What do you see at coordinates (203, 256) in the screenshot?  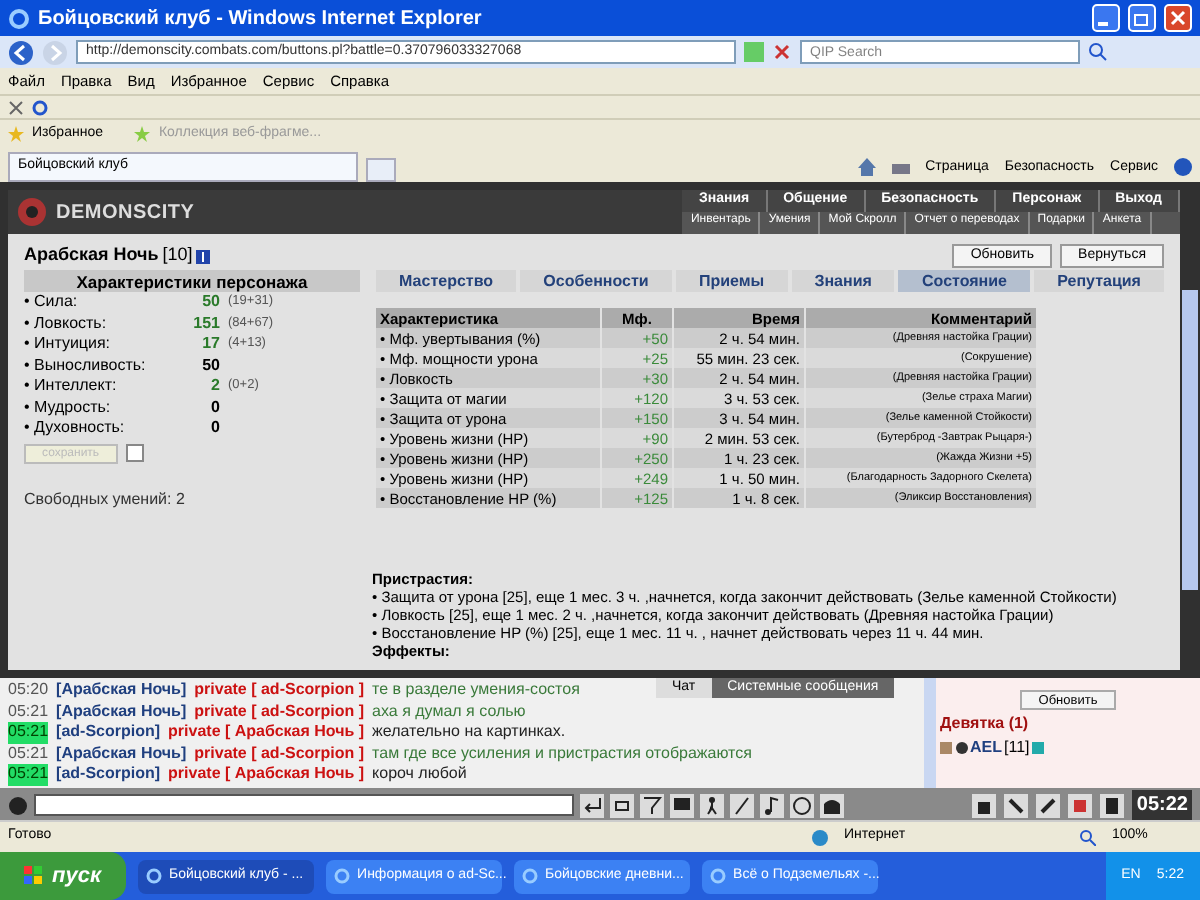 I see `info-icon` at bounding box center [203, 256].